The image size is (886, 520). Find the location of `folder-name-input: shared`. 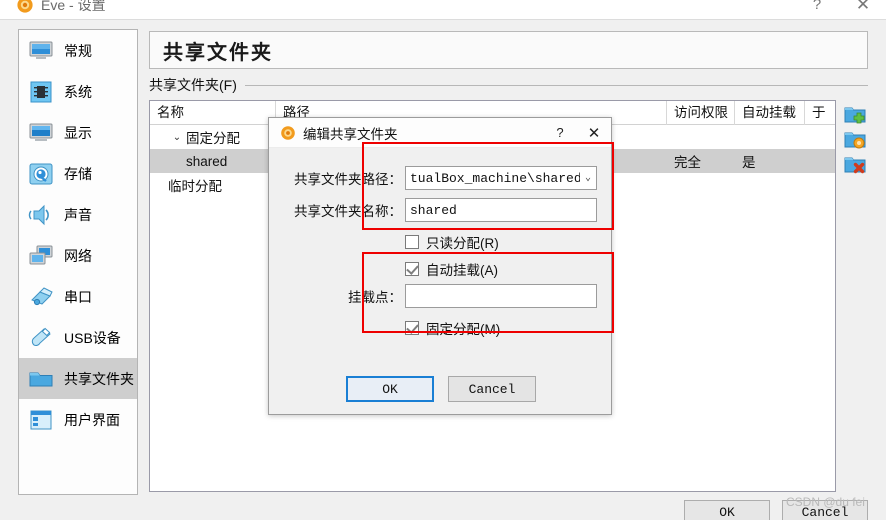

folder-name-input: shared is located at coordinates (501, 210).